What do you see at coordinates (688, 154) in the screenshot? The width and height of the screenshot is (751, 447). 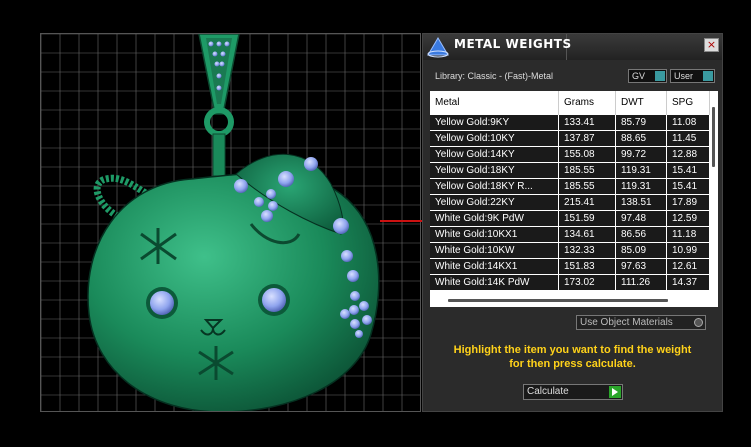 I see `table-cell: 12.88` at bounding box center [688, 154].